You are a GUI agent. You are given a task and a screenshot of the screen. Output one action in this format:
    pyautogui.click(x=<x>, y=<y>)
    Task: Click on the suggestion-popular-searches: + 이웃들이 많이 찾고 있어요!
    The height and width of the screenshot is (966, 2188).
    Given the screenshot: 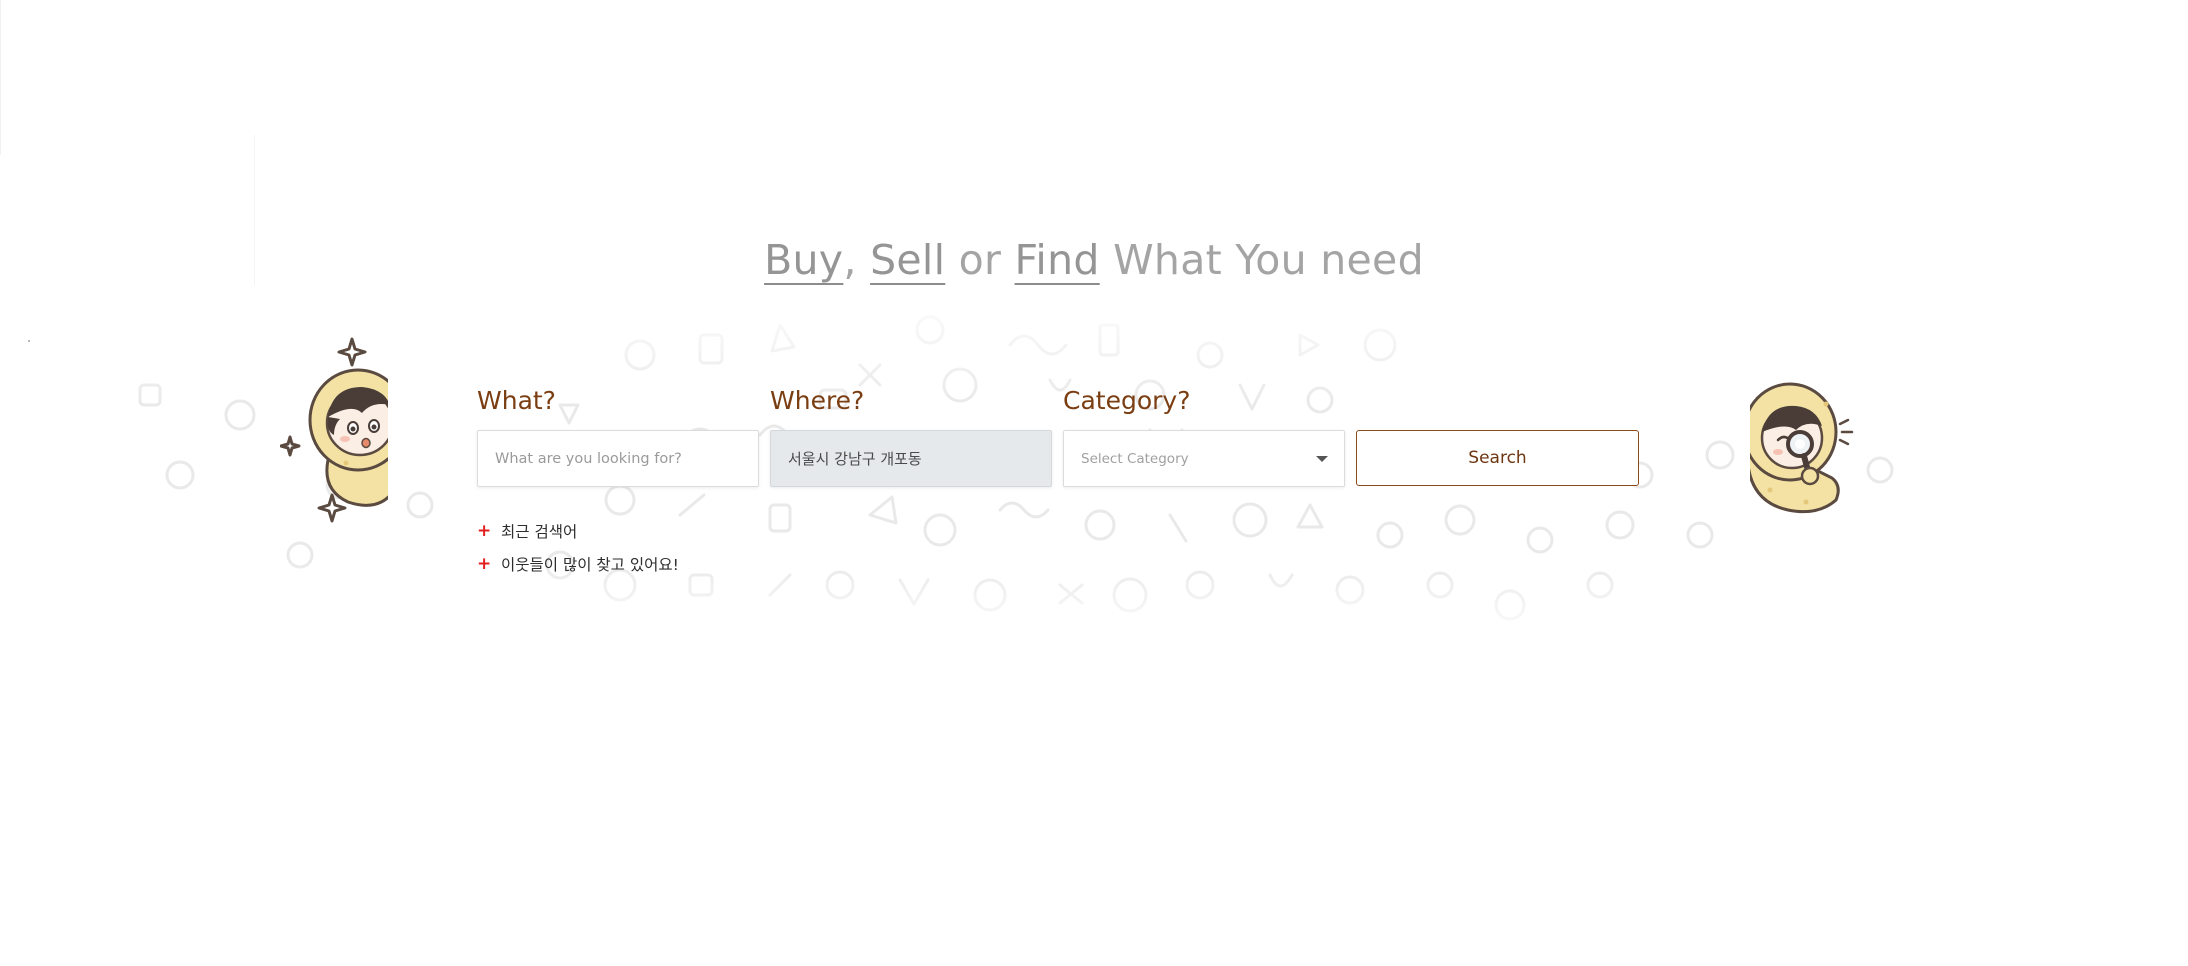 What is the action you would take?
    pyautogui.click(x=578, y=564)
    